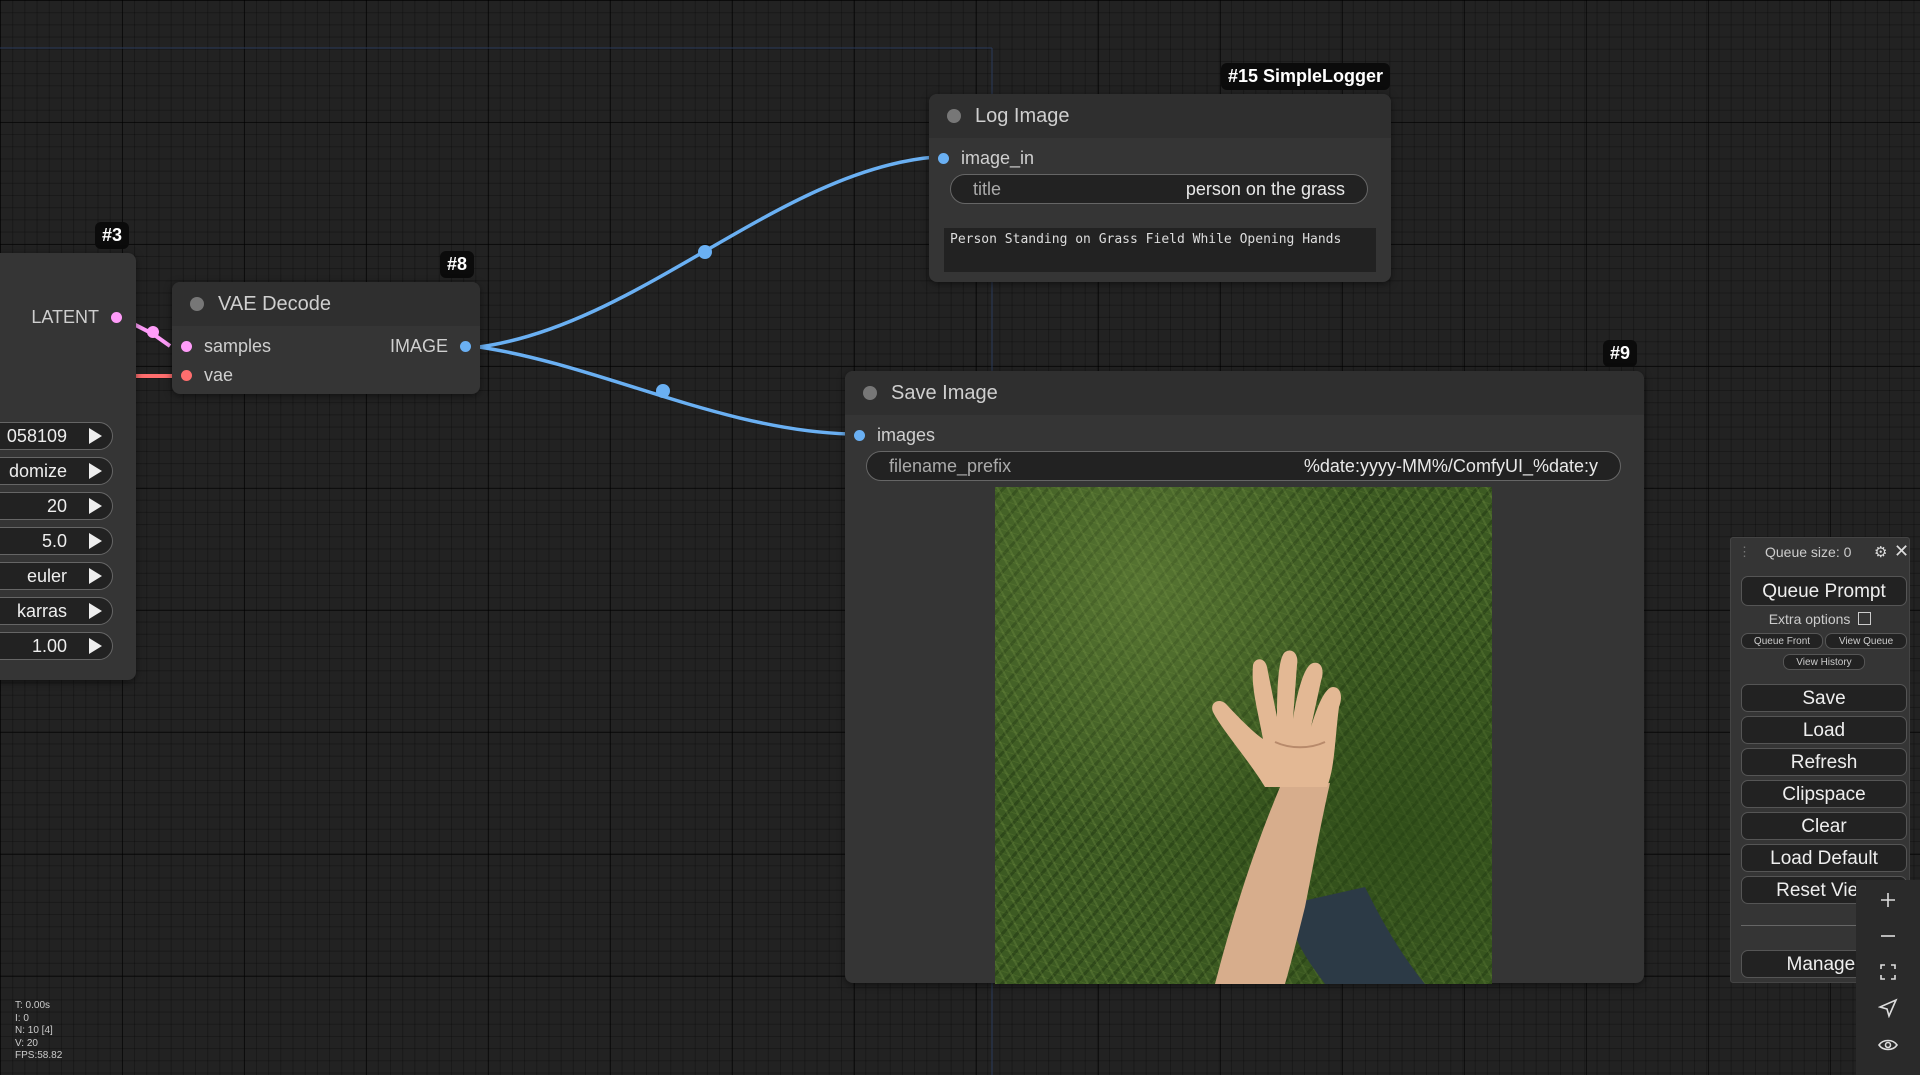 The image size is (1920, 1075). I want to click on denoise-widget: 1.00, so click(56, 646).